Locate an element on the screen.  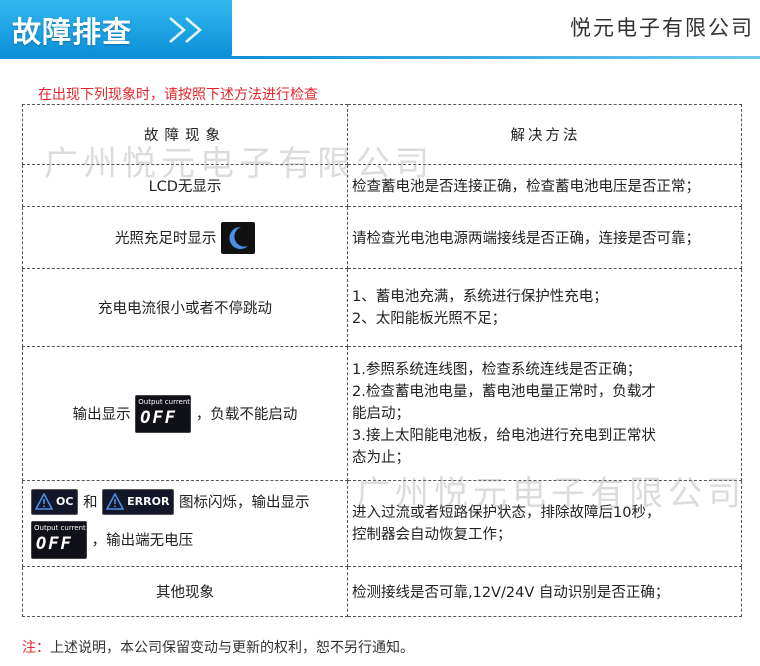
table-row: 光照充足时显示 请检查光电池电源两端接线是否正确，连接是否可靠； is located at coordinates (382, 237).